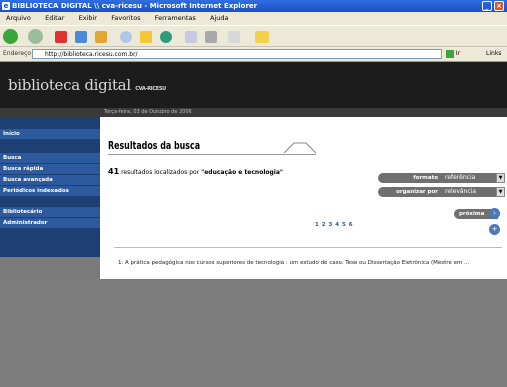 This screenshot has height=387, width=507. Describe the element at coordinates (154, 145) in the screenshot. I see `page-title: Resultados da busca` at that location.